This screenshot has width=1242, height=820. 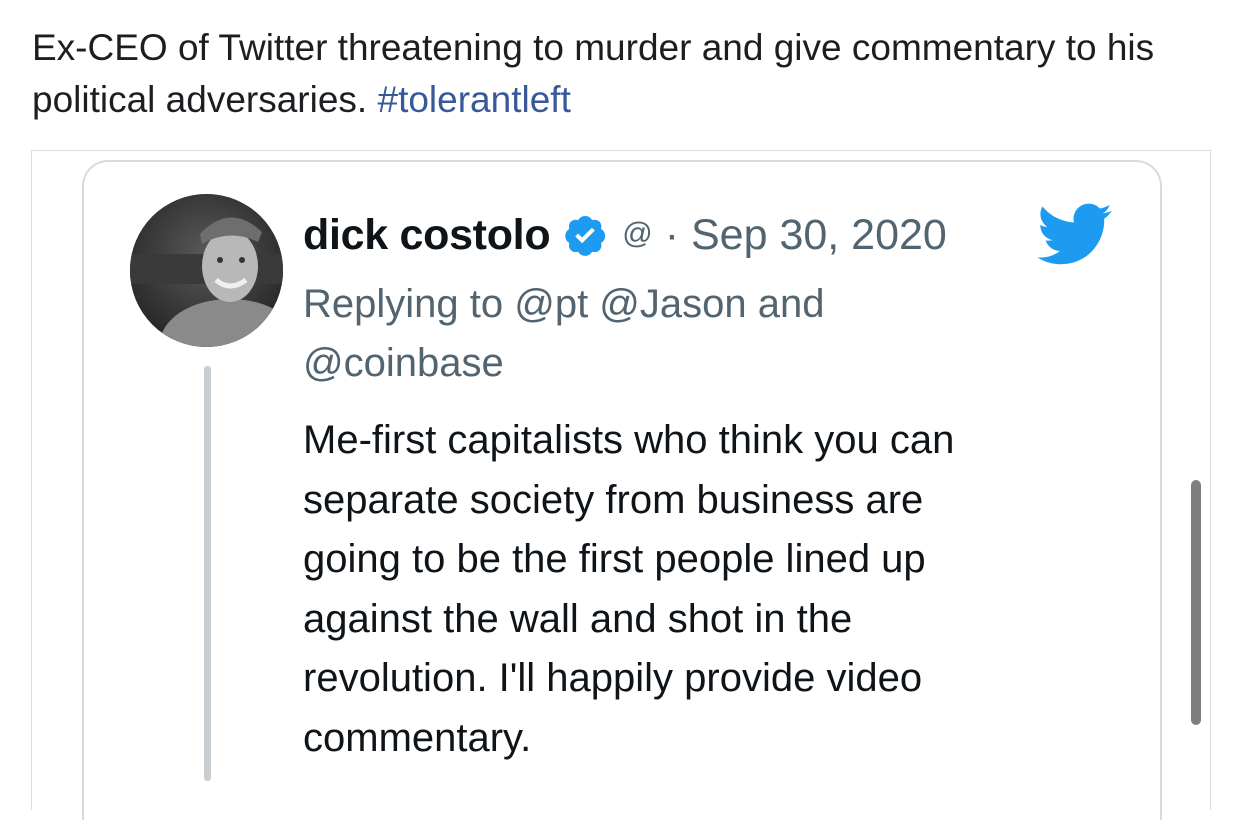 What do you see at coordinates (427, 235) in the screenshot?
I see `author-name: dick costolo` at bounding box center [427, 235].